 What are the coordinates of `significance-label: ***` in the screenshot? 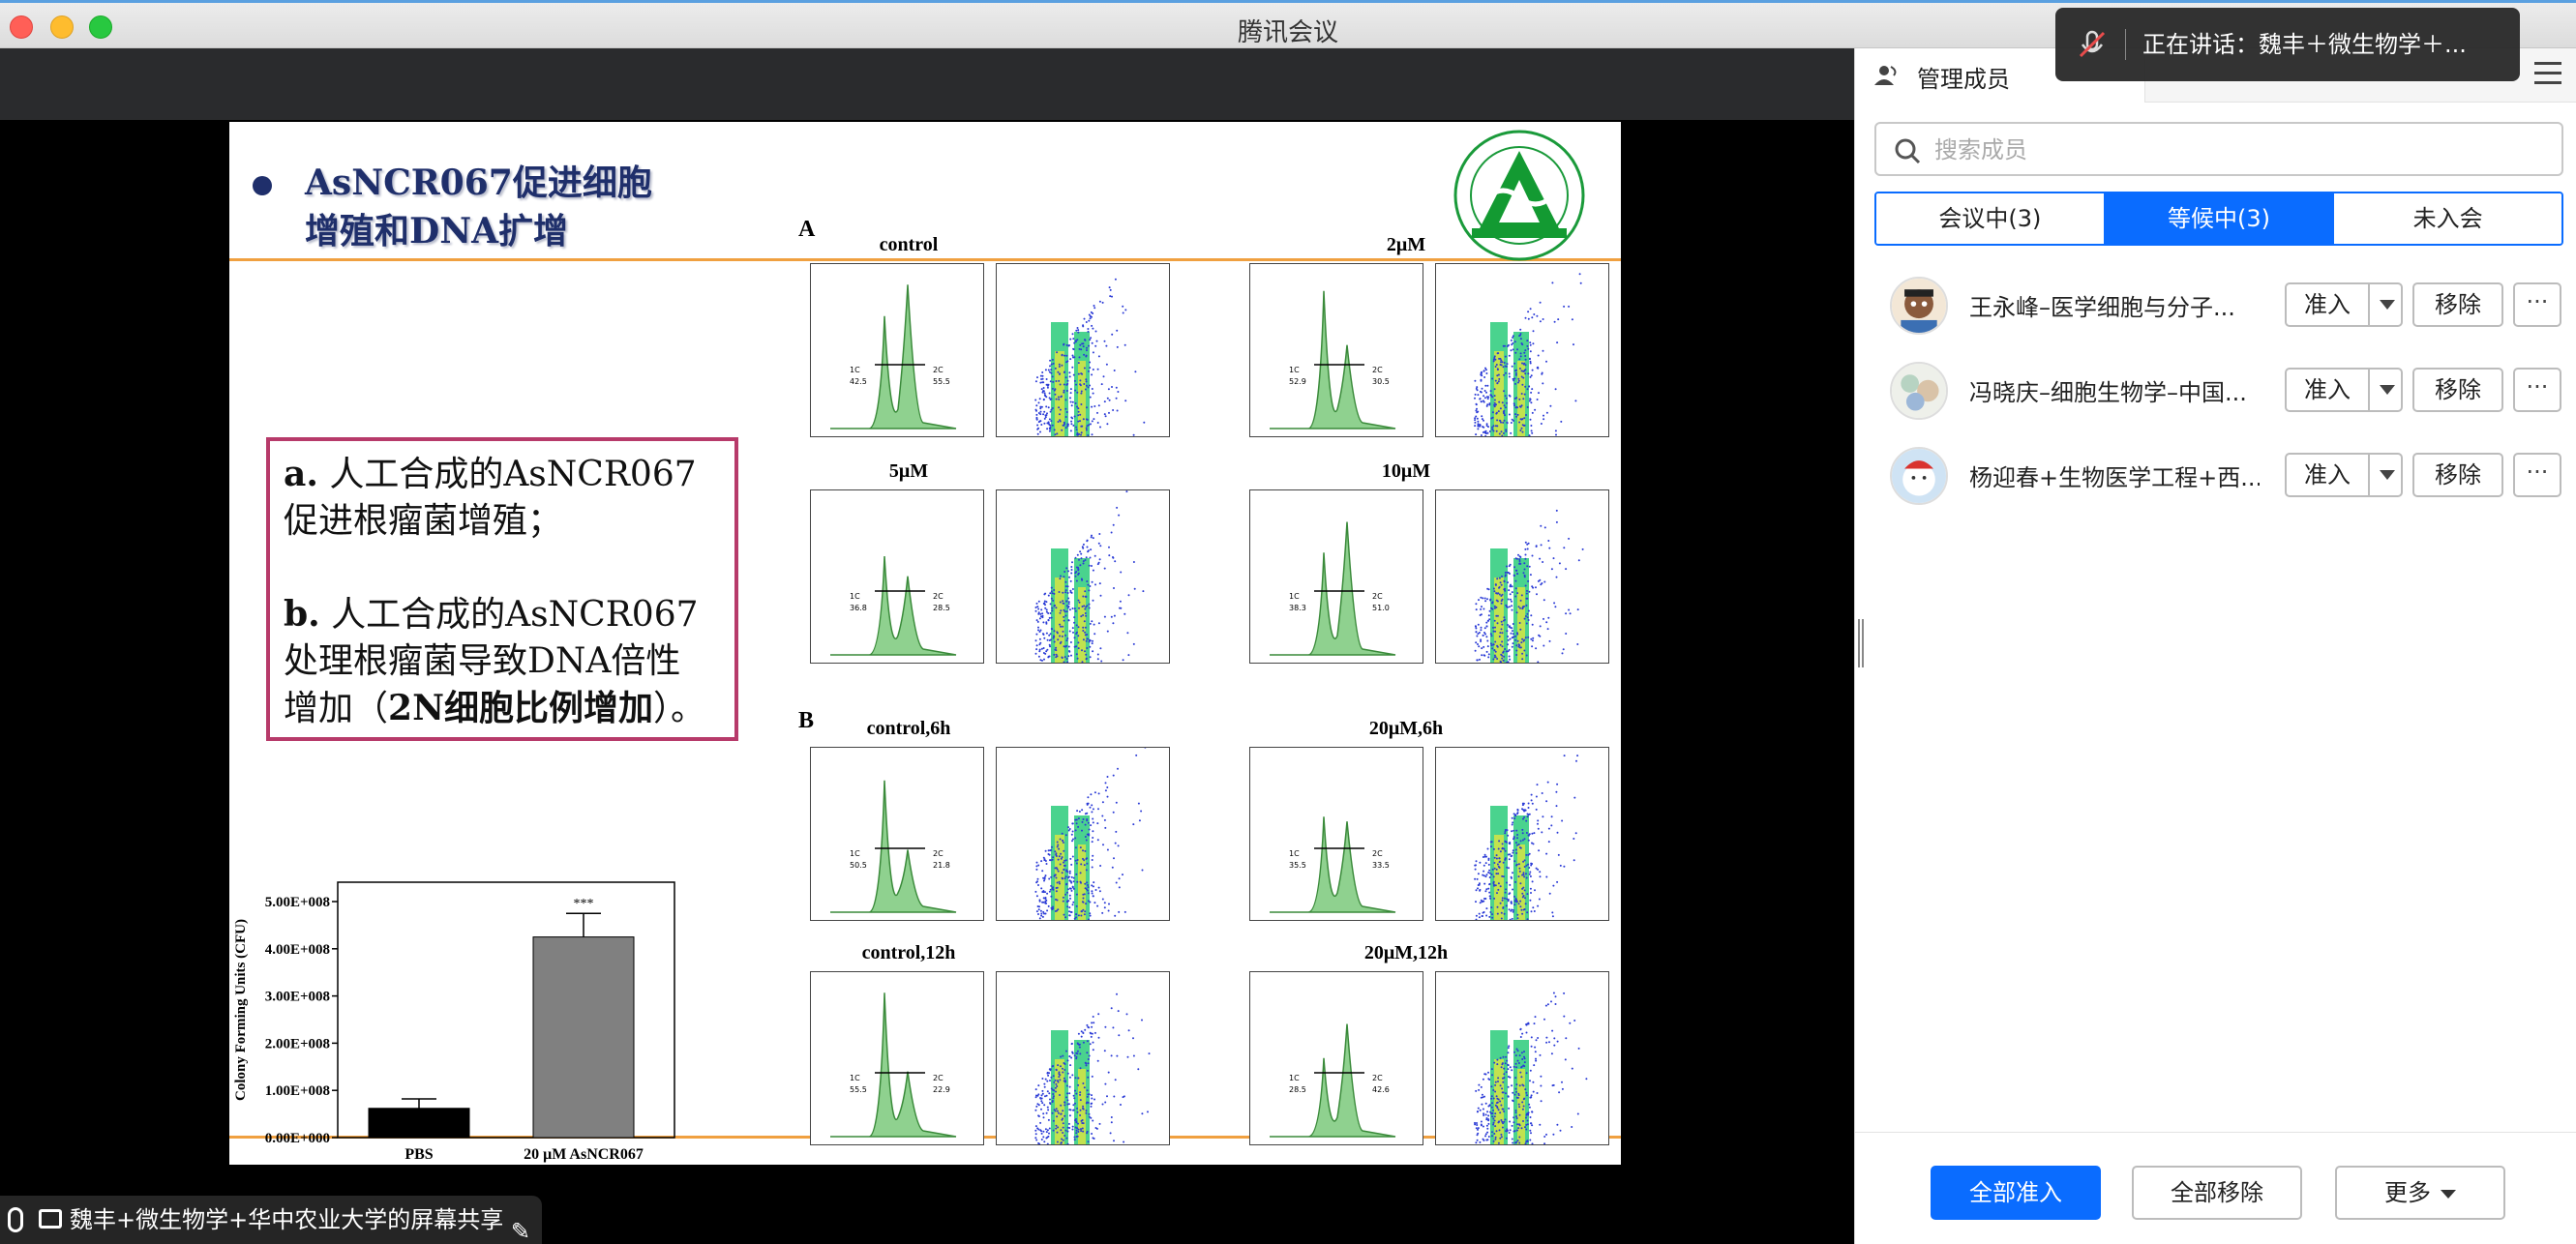 It's located at (584, 904).